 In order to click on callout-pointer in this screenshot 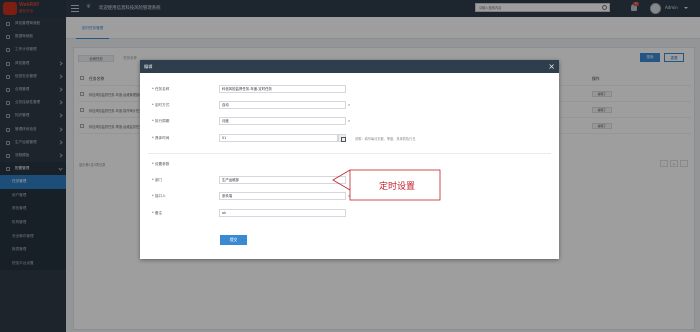, I will do `click(341, 180)`.